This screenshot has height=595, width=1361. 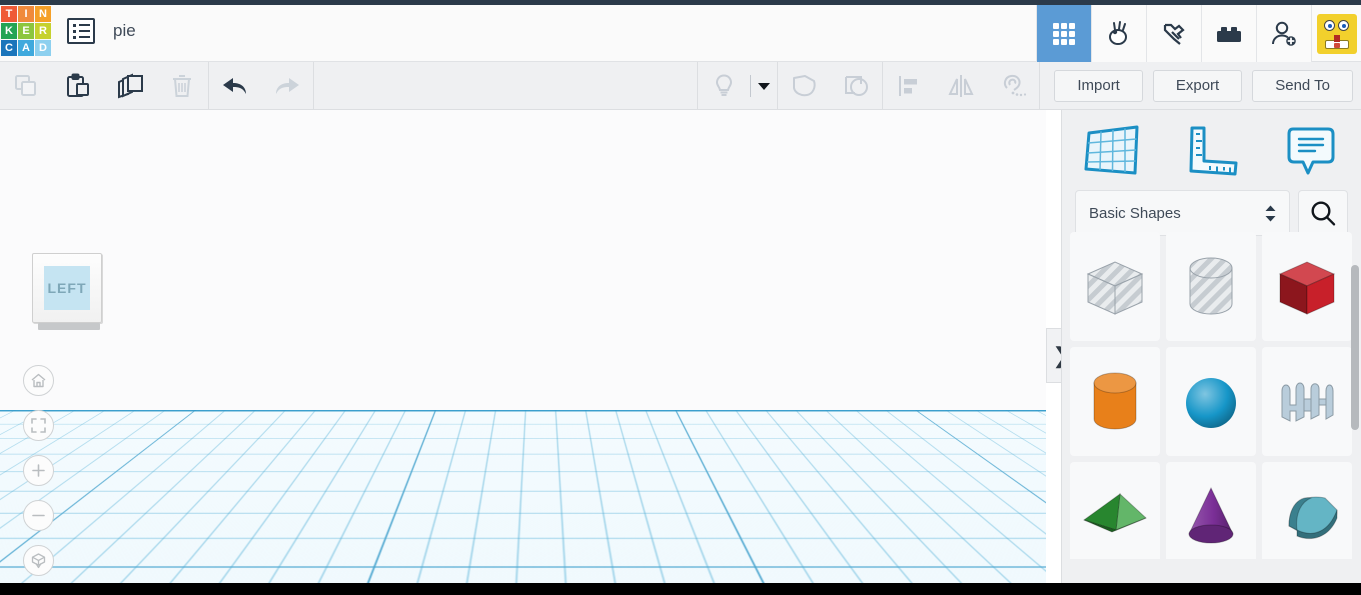 What do you see at coordinates (764, 86) in the screenshot?
I see `caret-down-icon` at bounding box center [764, 86].